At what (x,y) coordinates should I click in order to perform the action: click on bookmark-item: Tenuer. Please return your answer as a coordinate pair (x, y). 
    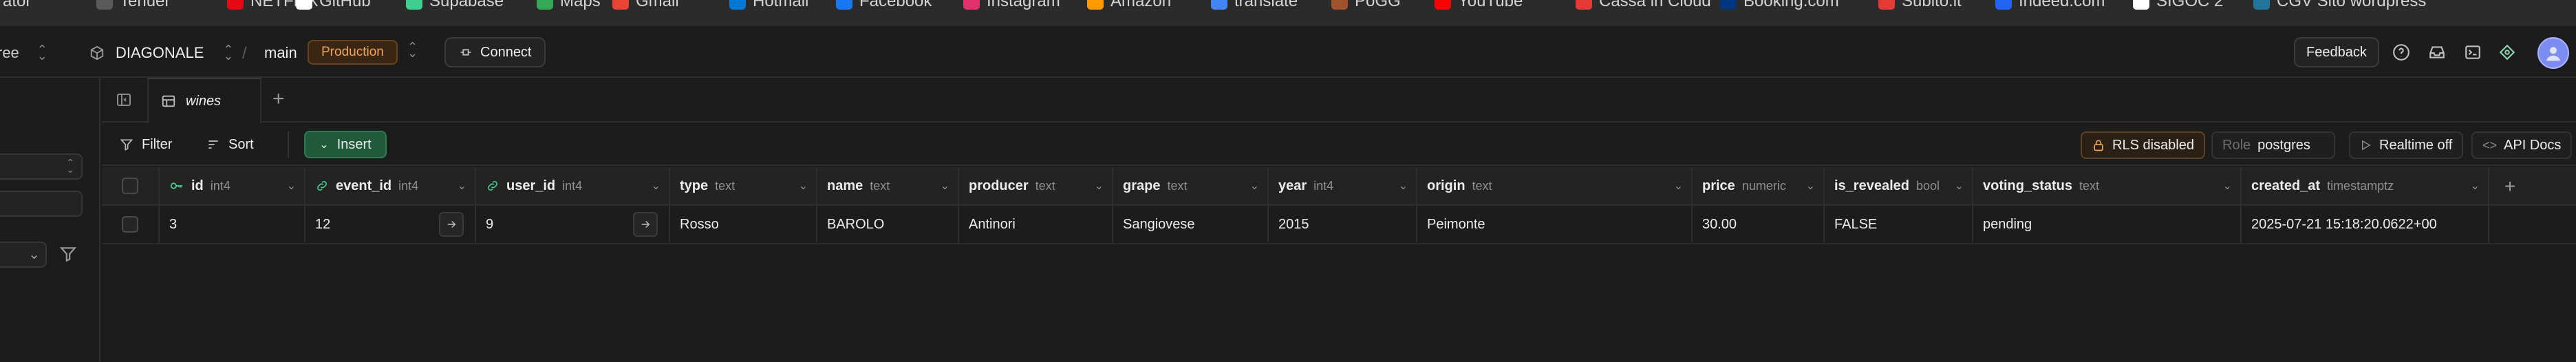
    Looking at the image, I should click on (133, 5).